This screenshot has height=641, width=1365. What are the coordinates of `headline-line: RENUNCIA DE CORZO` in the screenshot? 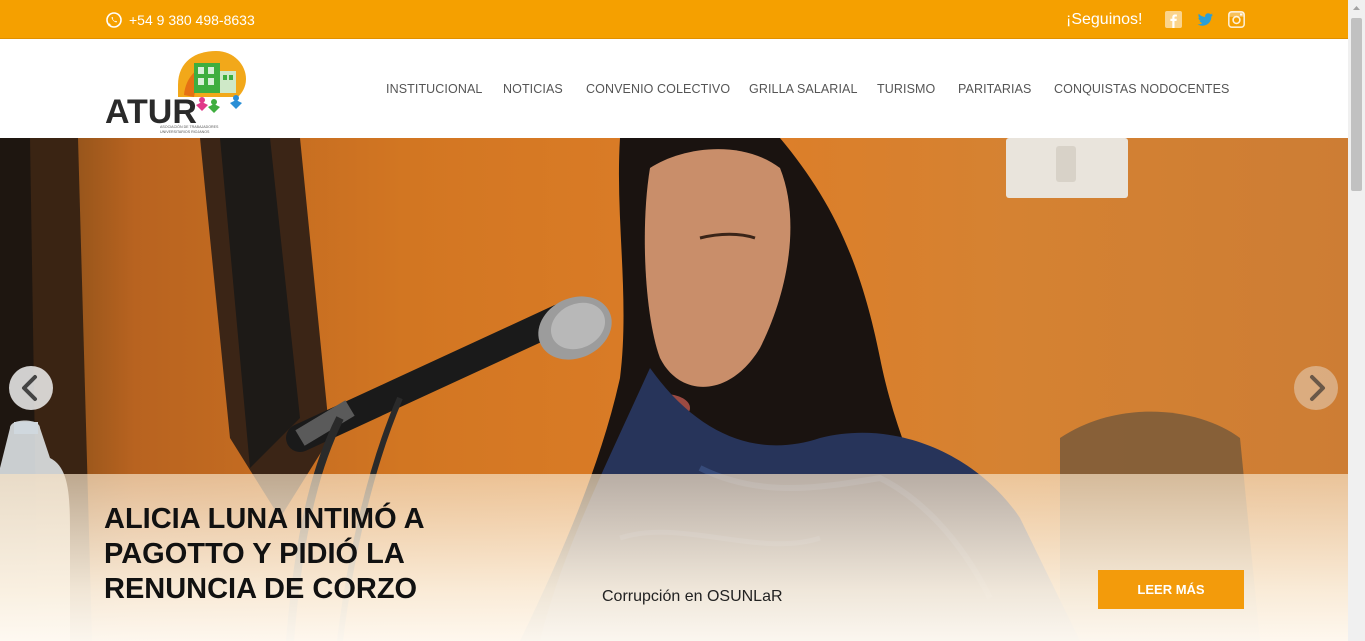 It's located at (261, 589).